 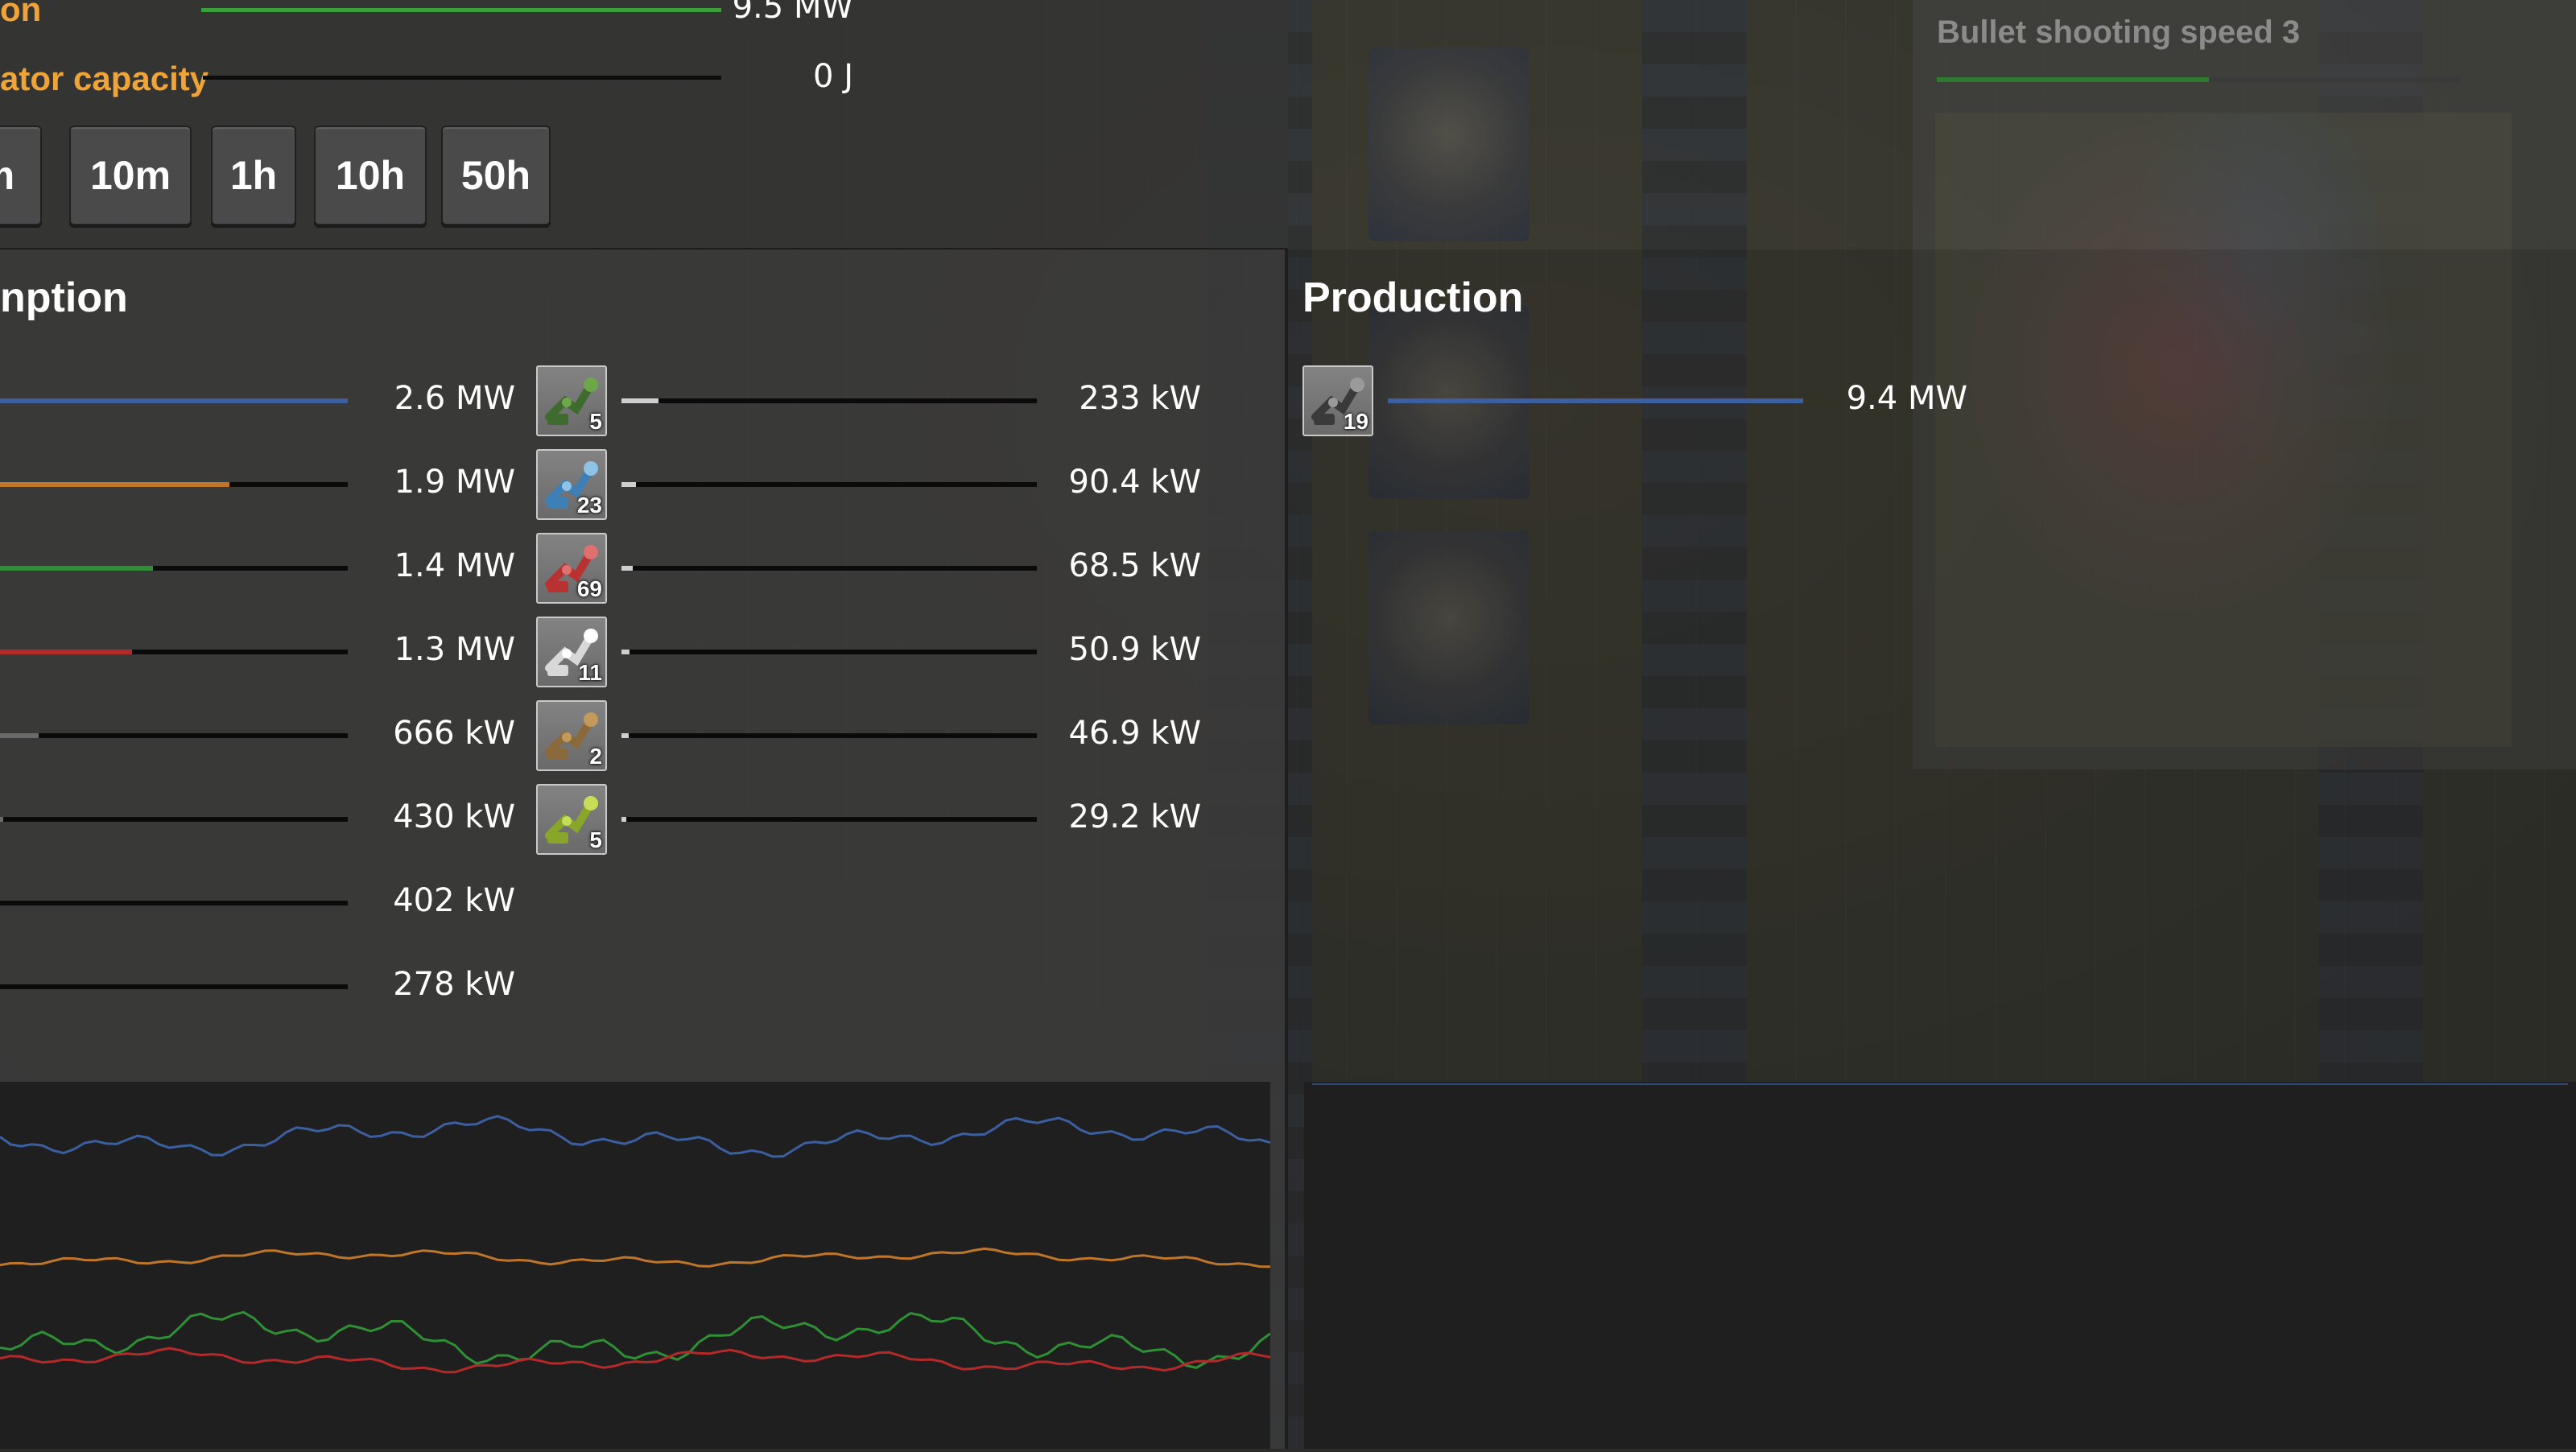 What do you see at coordinates (1940, 1084) in the screenshot?
I see `production-graph-line` at bounding box center [1940, 1084].